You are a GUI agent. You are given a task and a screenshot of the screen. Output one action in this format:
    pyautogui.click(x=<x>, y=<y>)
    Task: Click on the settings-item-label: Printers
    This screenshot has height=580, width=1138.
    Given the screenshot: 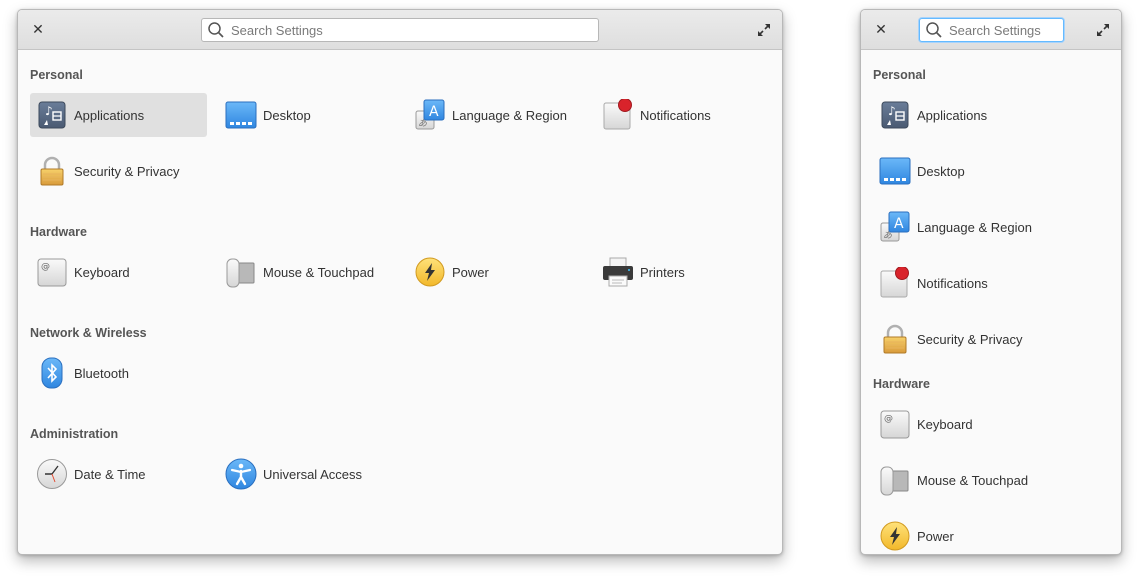 What is the action you would take?
    pyautogui.click(x=662, y=272)
    